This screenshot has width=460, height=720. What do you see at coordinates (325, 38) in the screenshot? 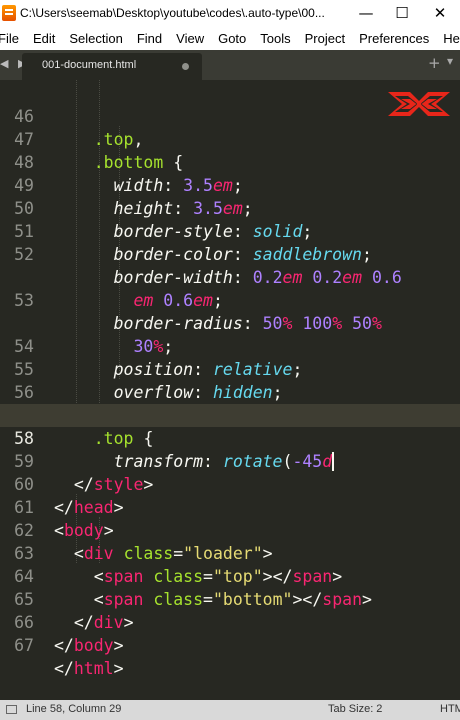
I see `menu-project: Project` at bounding box center [325, 38].